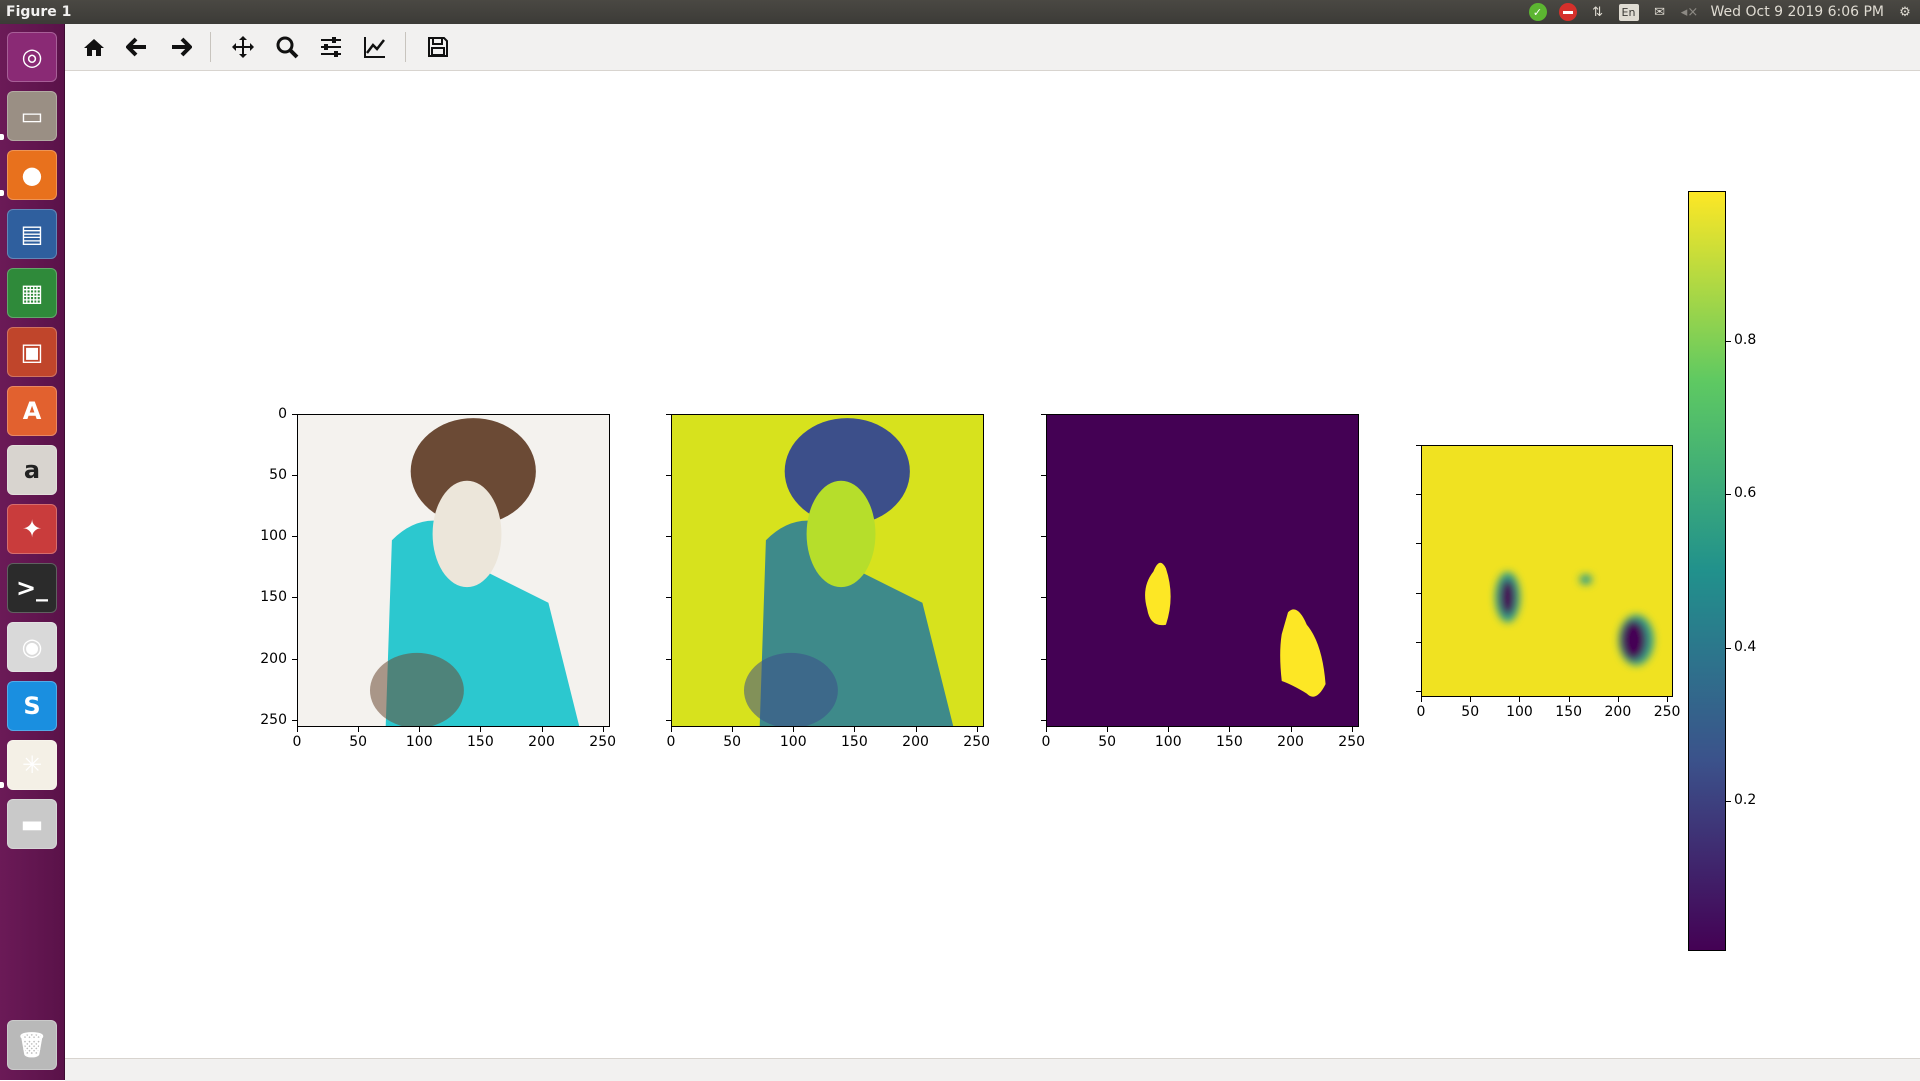 The image size is (1920, 1081). I want to click on x-tick-label: 150, so click(854, 742).